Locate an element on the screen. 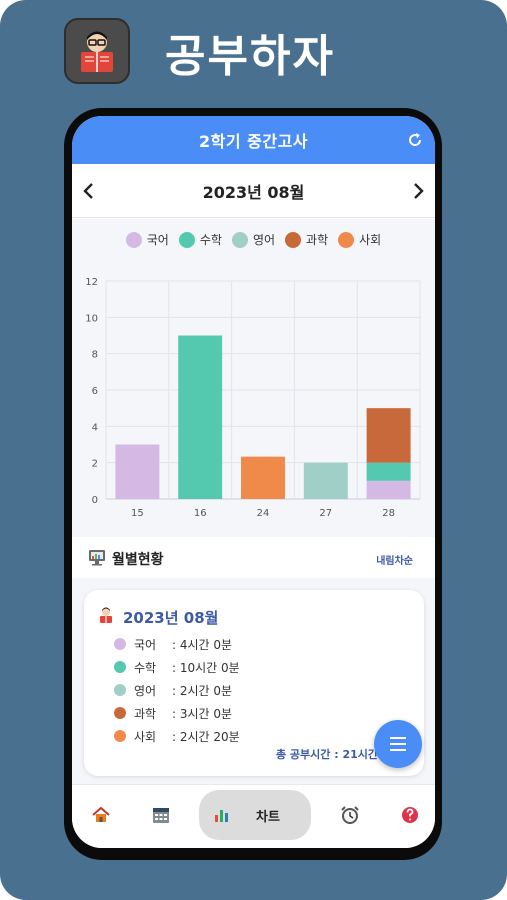 The image size is (507, 900). chevron-left-icon is located at coordinates (89, 191).